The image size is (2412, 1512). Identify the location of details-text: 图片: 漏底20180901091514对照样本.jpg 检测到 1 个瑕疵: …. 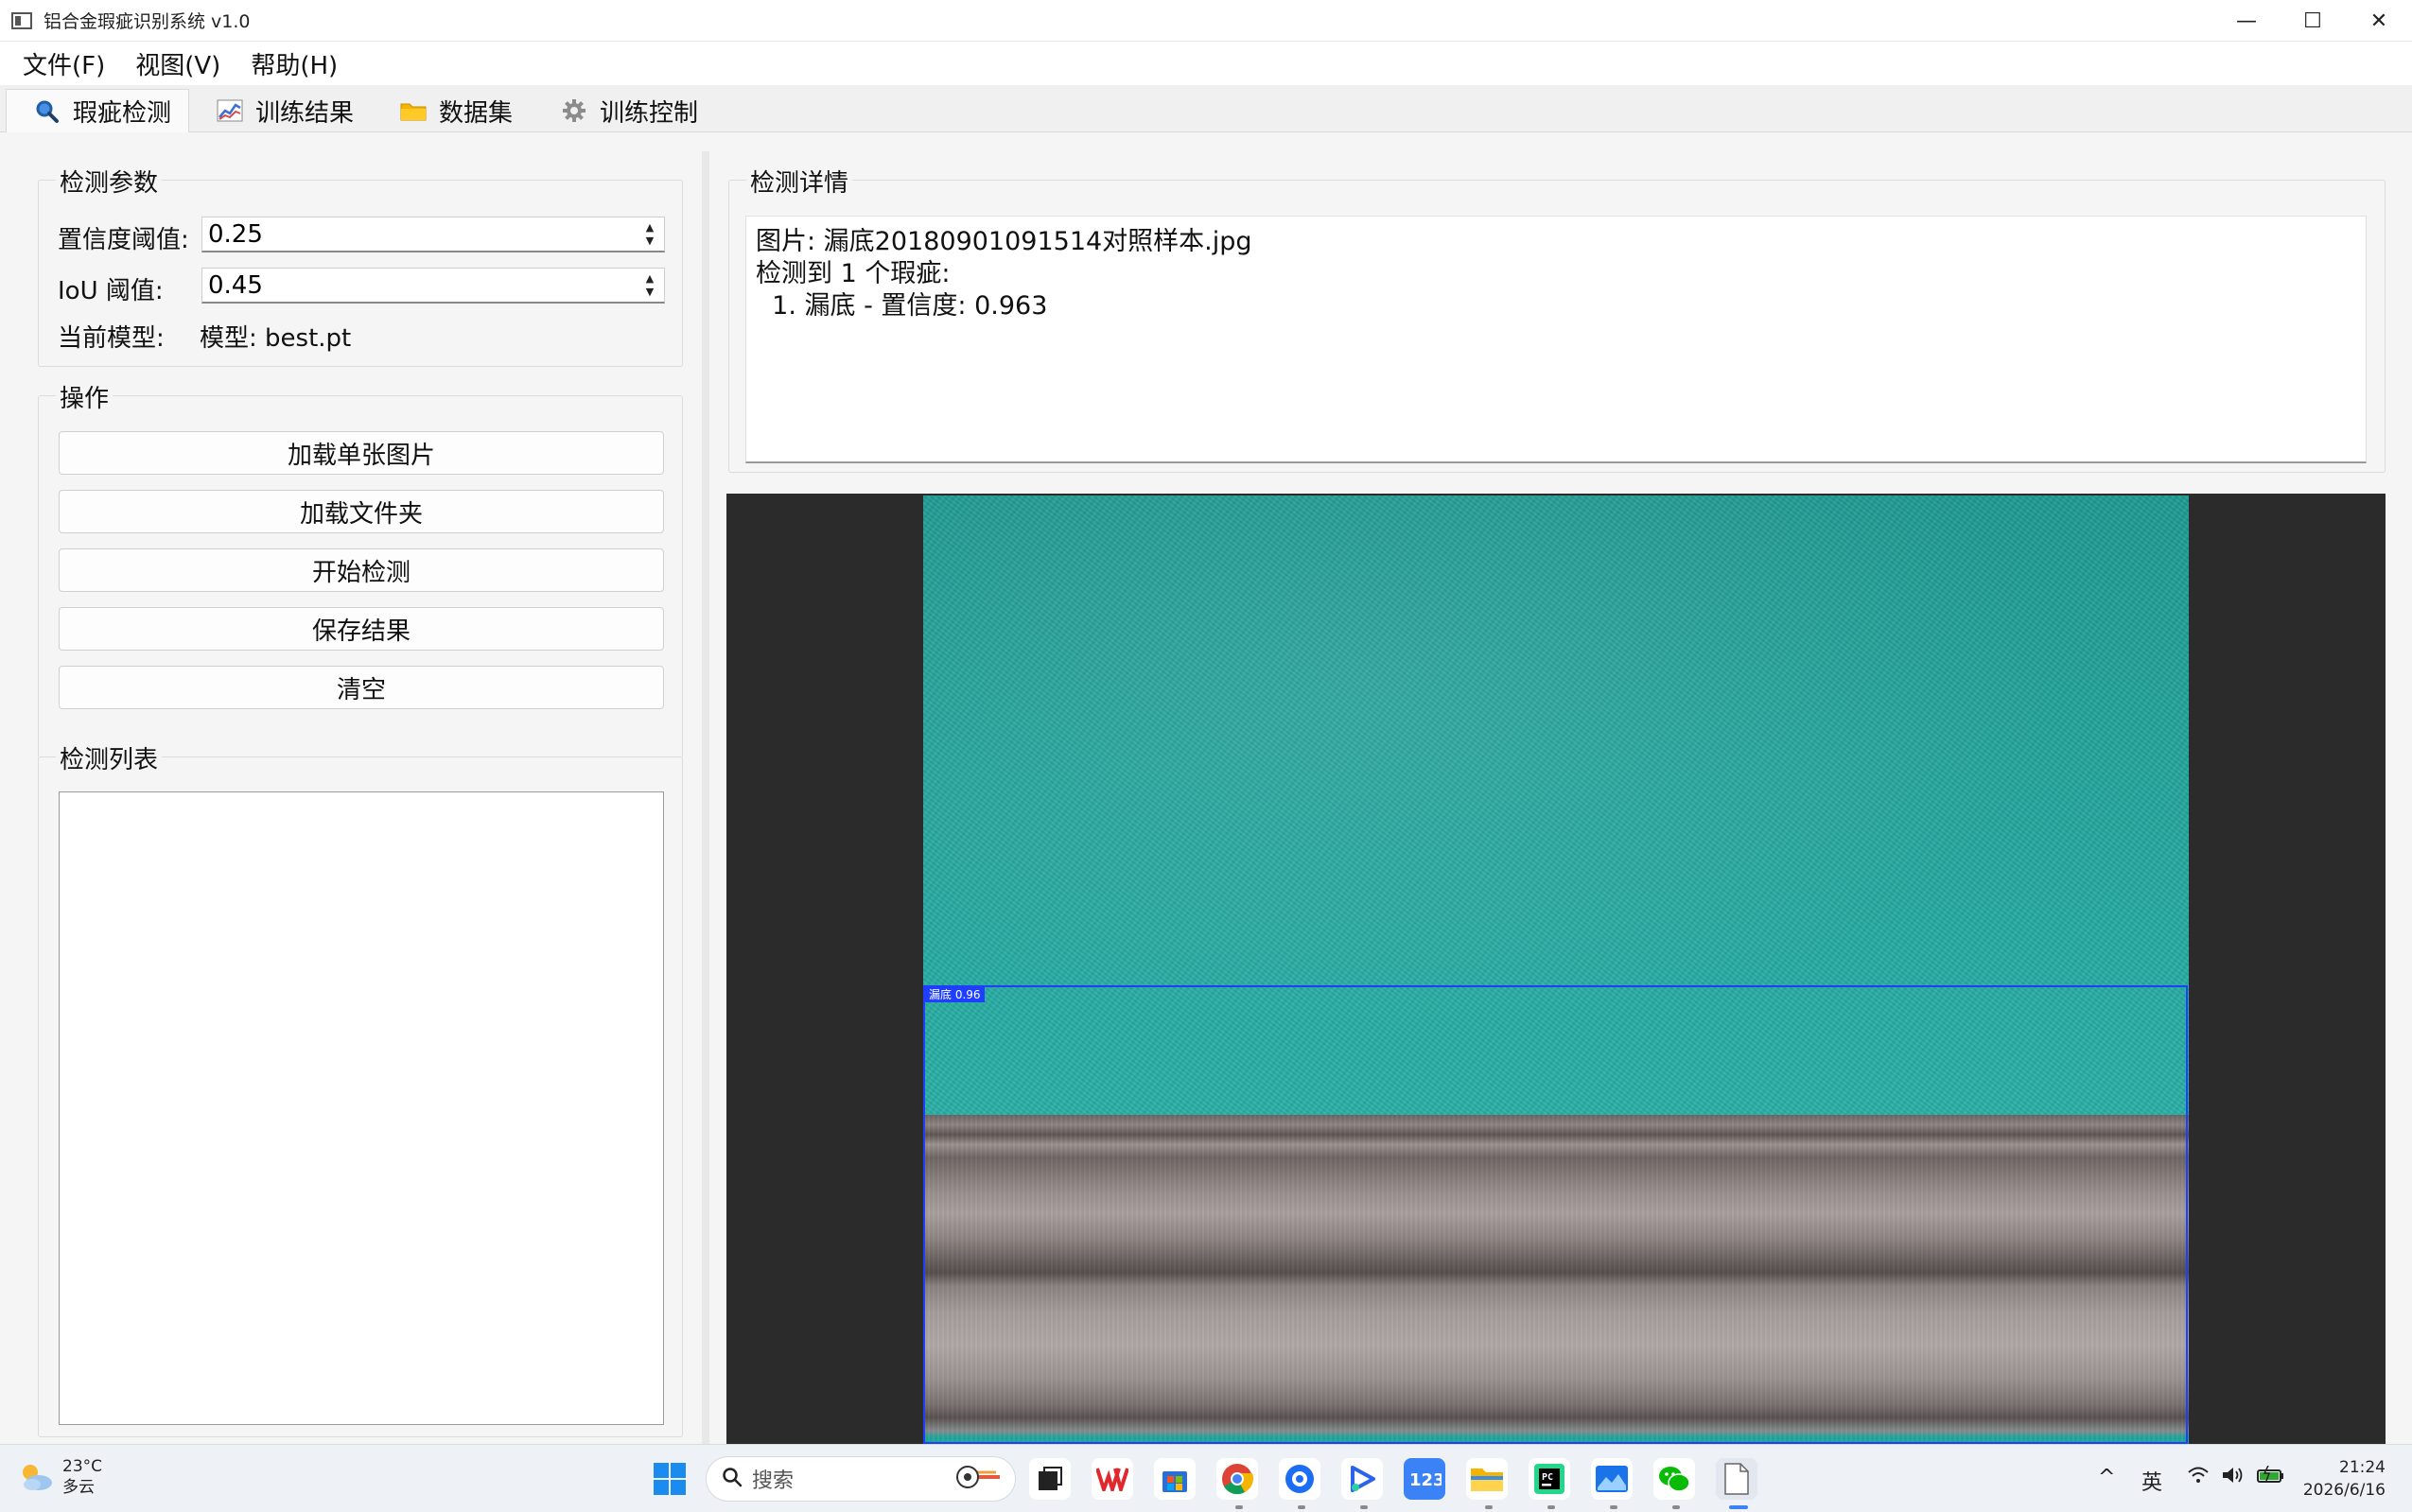
(1556, 339).